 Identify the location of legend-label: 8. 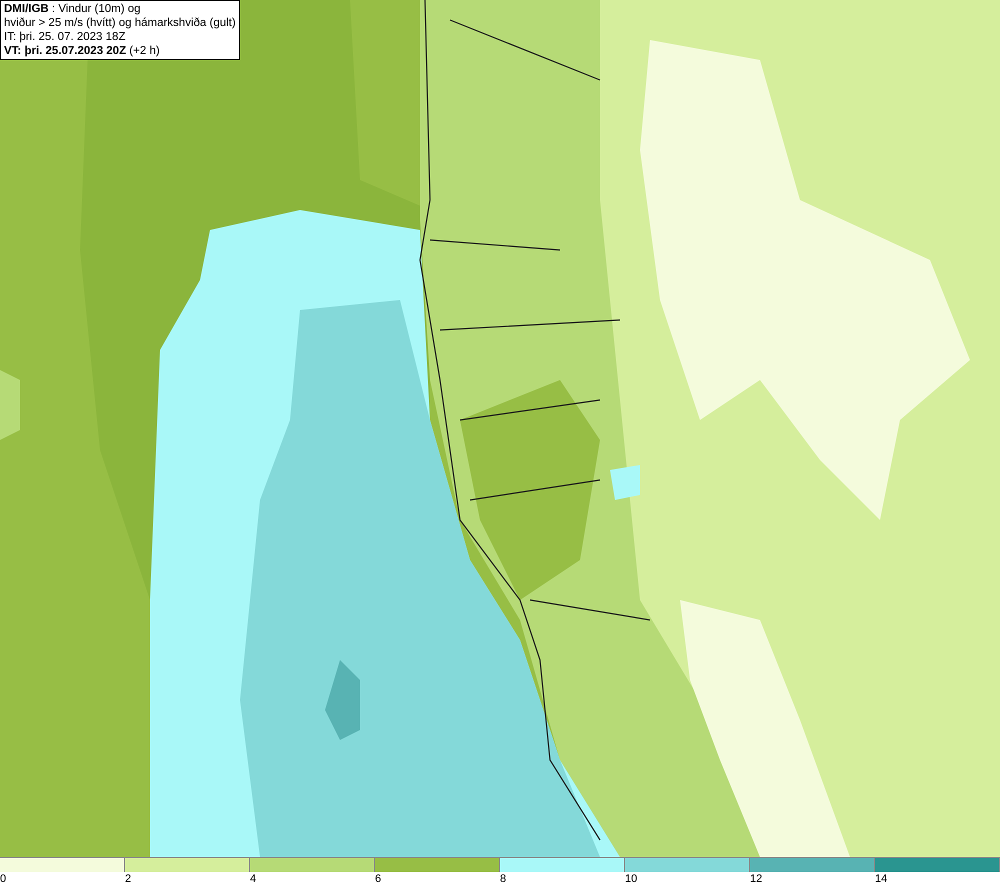
(503, 879).